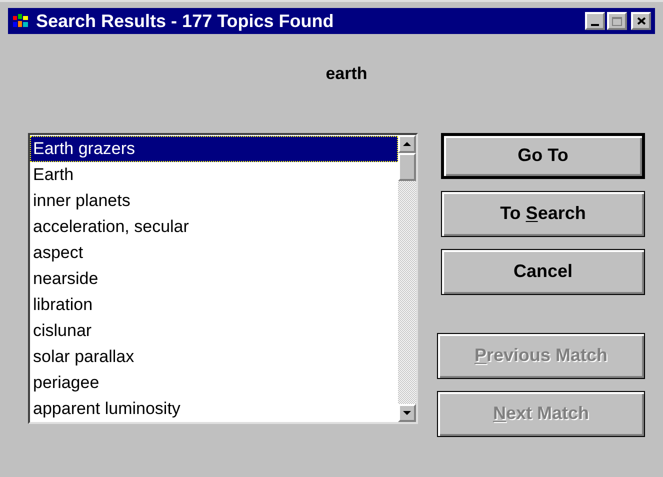 This screenshot has height=477, width=663. I want to click on close-button, so click(641, 21).